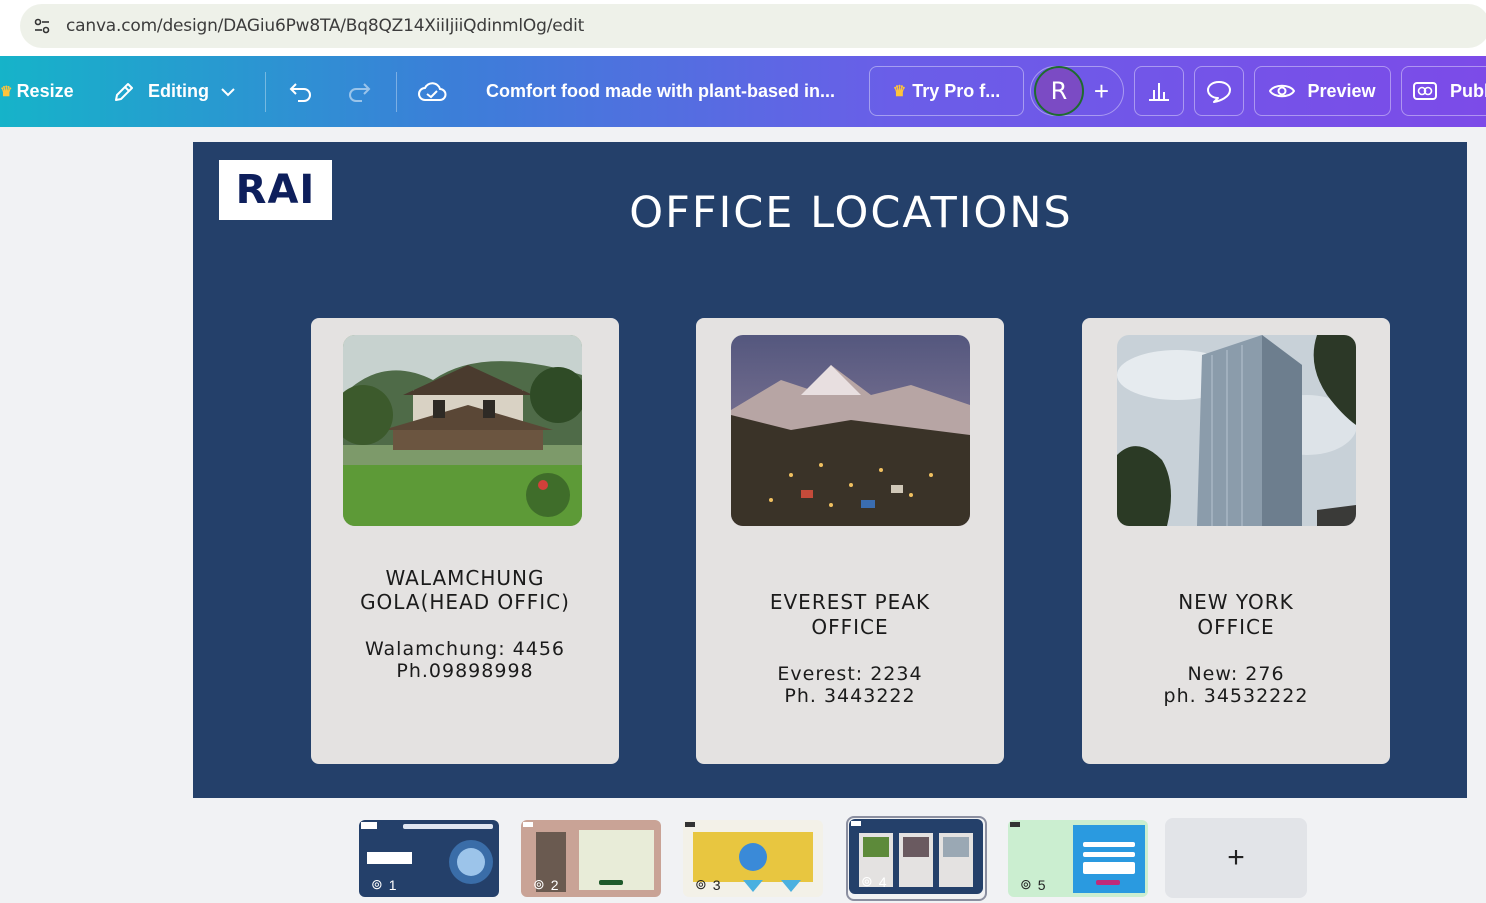 The height and width of the screenshot is (903, 1486). What do you see at coordinates (708, 884) in the screenshot?
I see `page-number: ⊚ 3` at bounding box center [708, 884].